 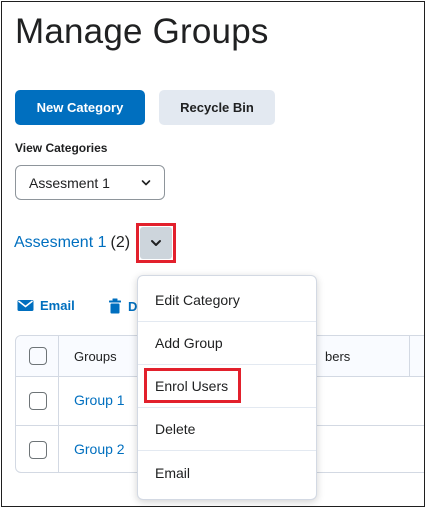 What do you see at coordinates (227, 472) in the screenshot?
I see `menu-item-email: Email` at bounding box center [227, 472].